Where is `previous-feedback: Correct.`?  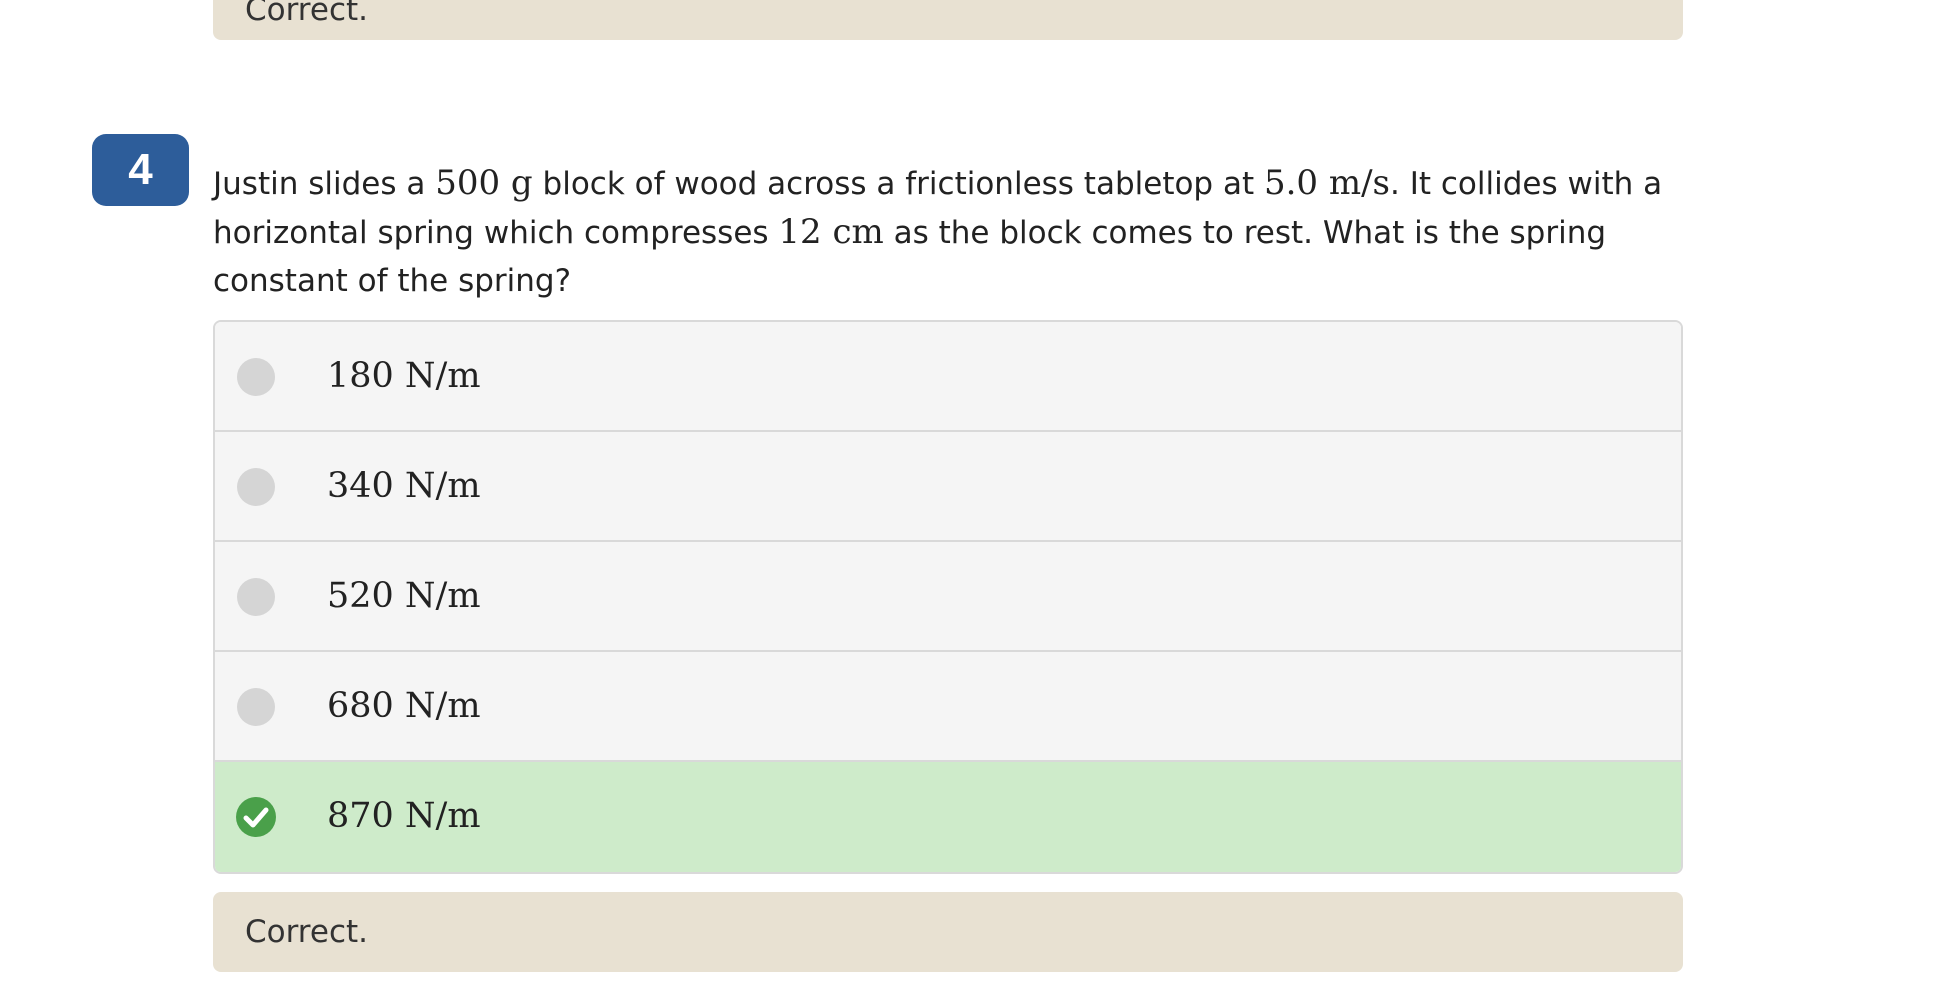
previous-feedback: Correct. is located at coordinates (948, 20).